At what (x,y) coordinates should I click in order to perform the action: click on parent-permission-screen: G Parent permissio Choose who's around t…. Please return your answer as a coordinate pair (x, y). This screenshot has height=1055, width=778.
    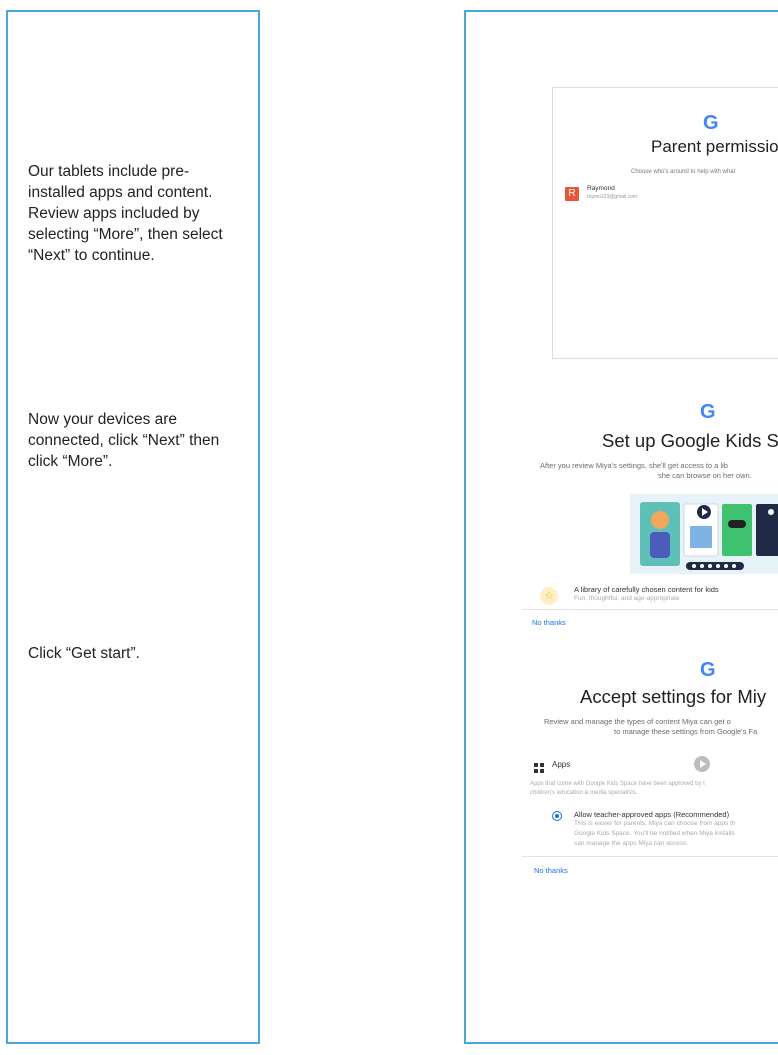
    Looking at the image, I should click on (665, 223).